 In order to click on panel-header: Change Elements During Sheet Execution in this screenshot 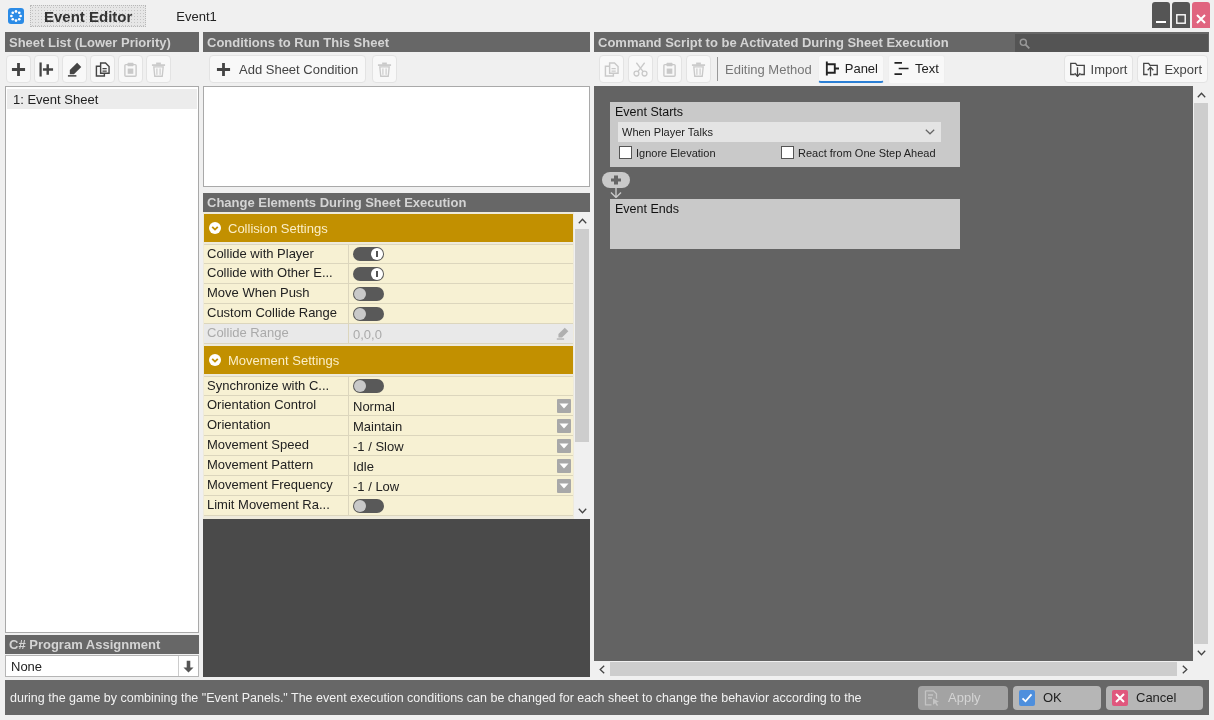, I will do `click(396, 202)`.